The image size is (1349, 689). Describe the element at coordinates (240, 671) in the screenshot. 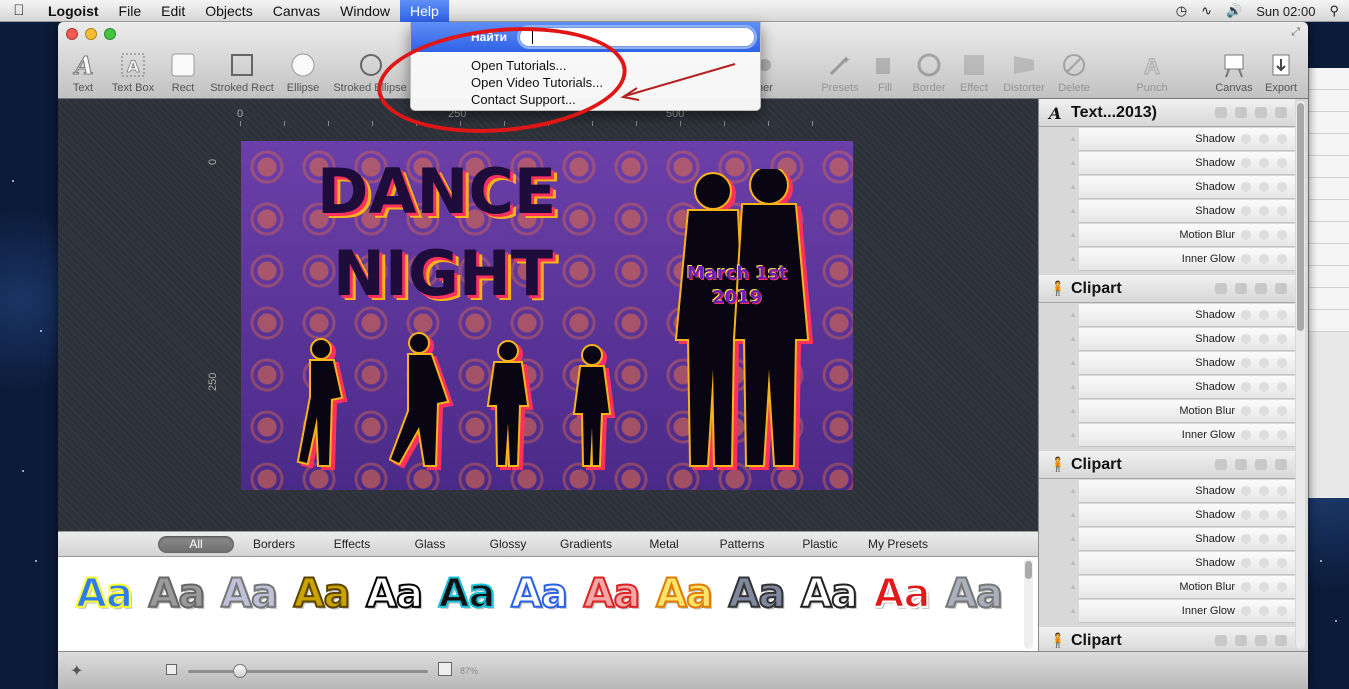

I see `zoom-slider-knob` at that location.